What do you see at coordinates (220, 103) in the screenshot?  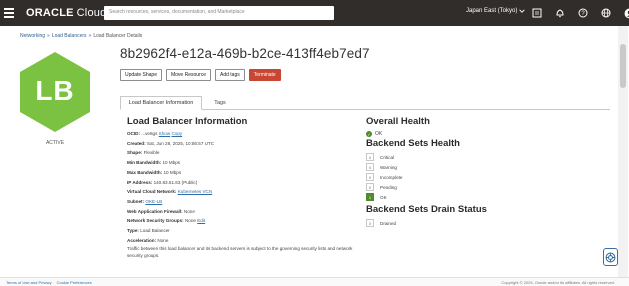 I see `tab-tags: Tags` at bounding box center [220, 103].